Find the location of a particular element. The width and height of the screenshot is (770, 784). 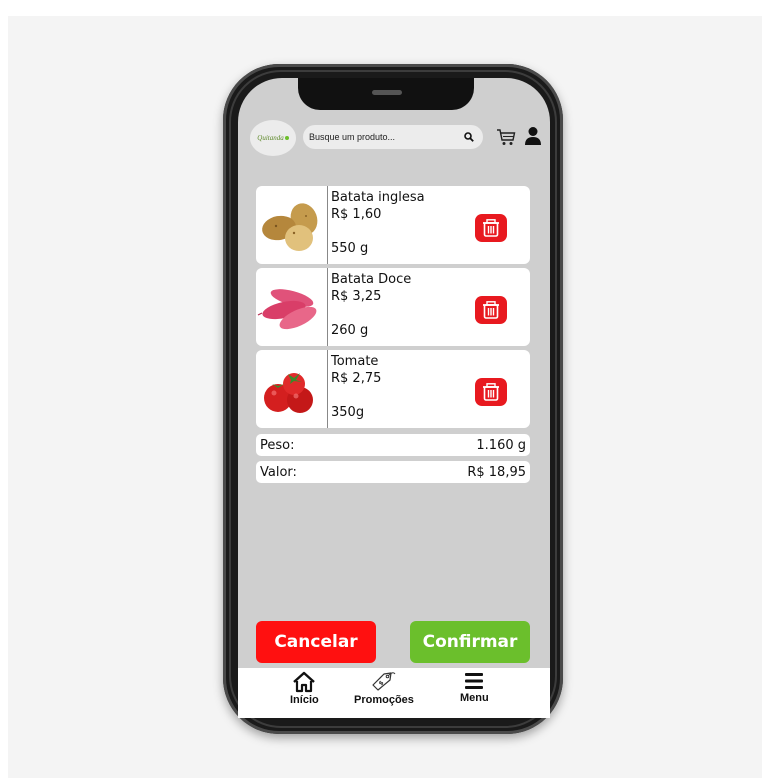

search-icon is located at coordinates (469, 137).